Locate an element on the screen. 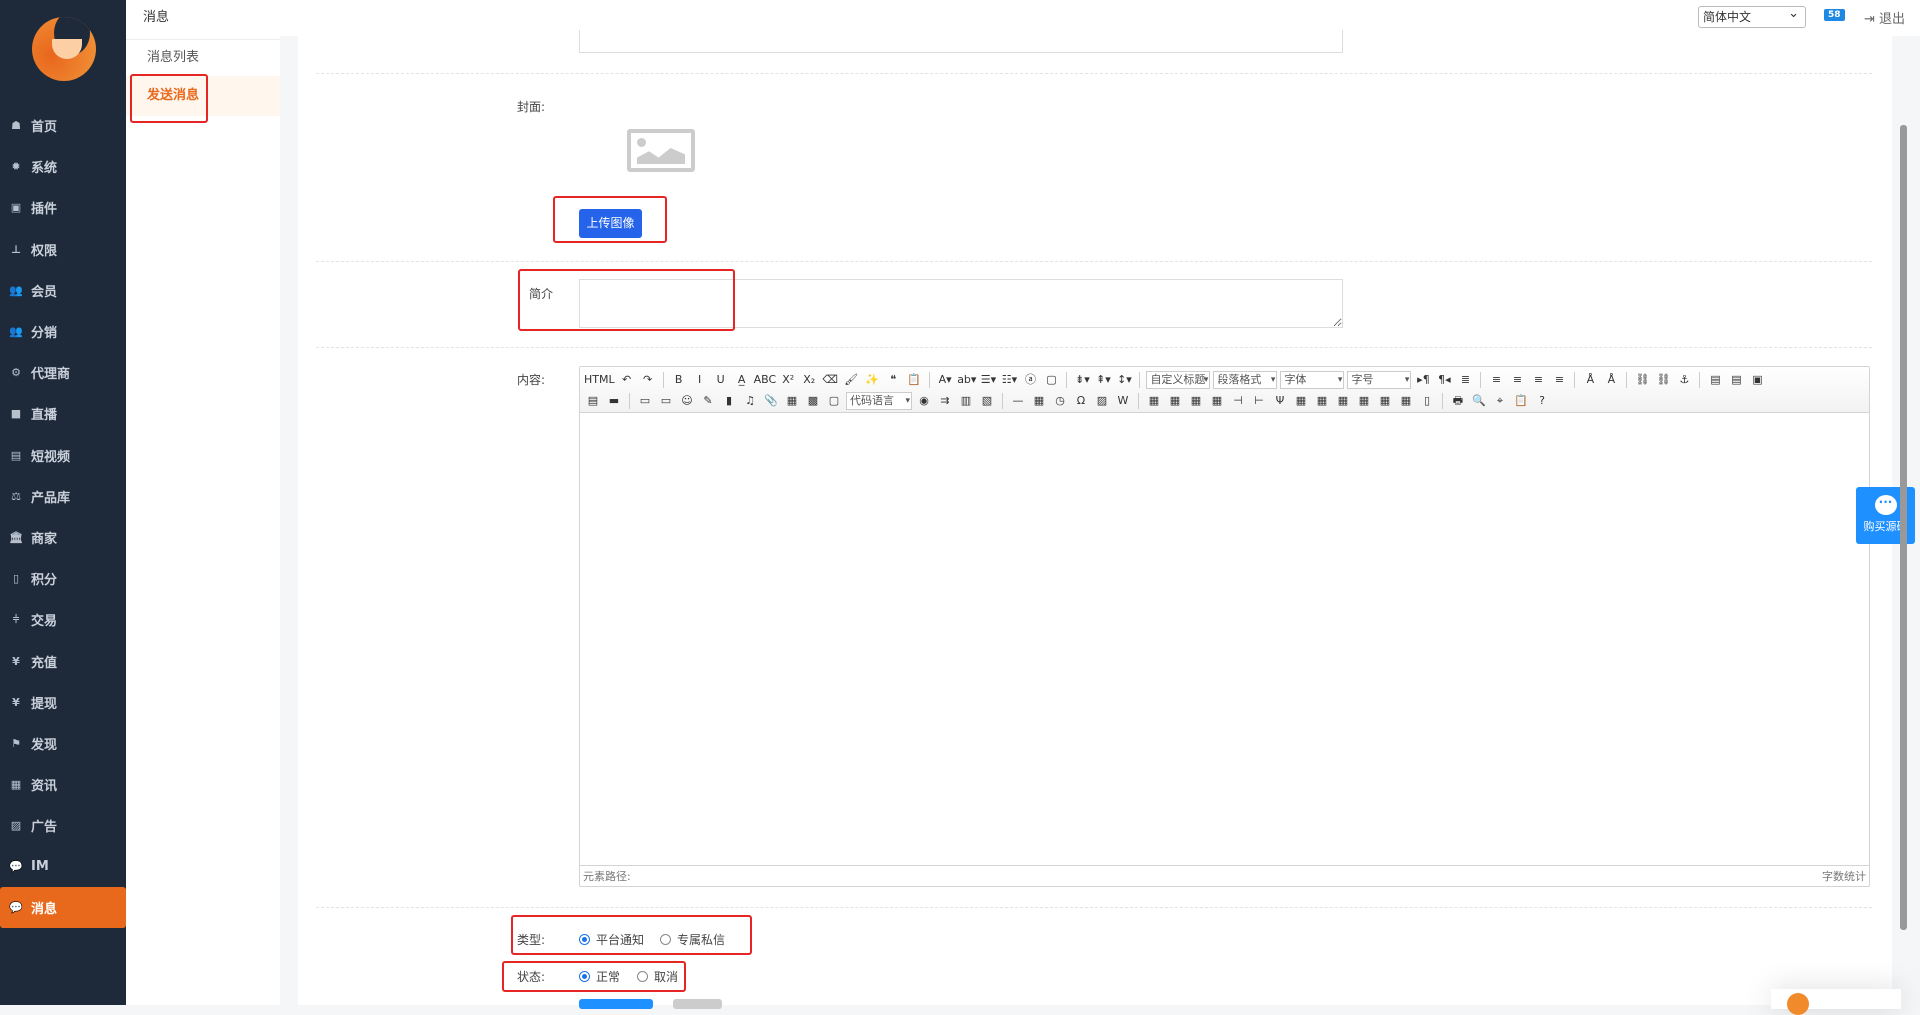 The height and width of the screenshot is (1015, 1920). toolbar-row2b-22-icon: ▦ is located at coordinates (1364, 401).